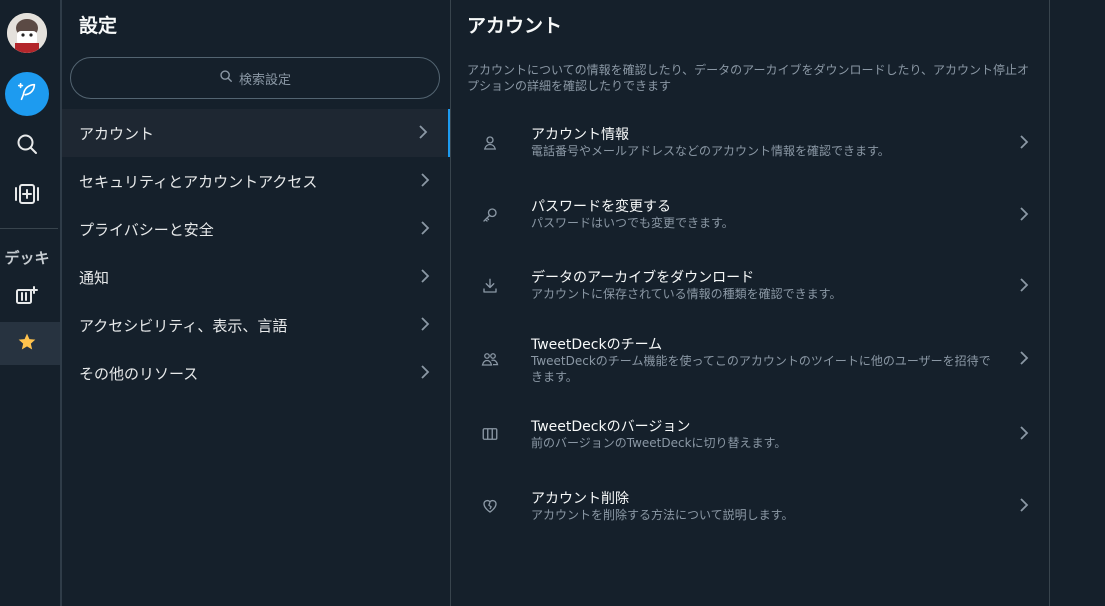 The width and height of the screenshot is (1105, 606). I want to click on option-account-info: アカウント情報 電話番号やメールアドレスなどのアカウント情報を確認できます。, so click(750, 154).